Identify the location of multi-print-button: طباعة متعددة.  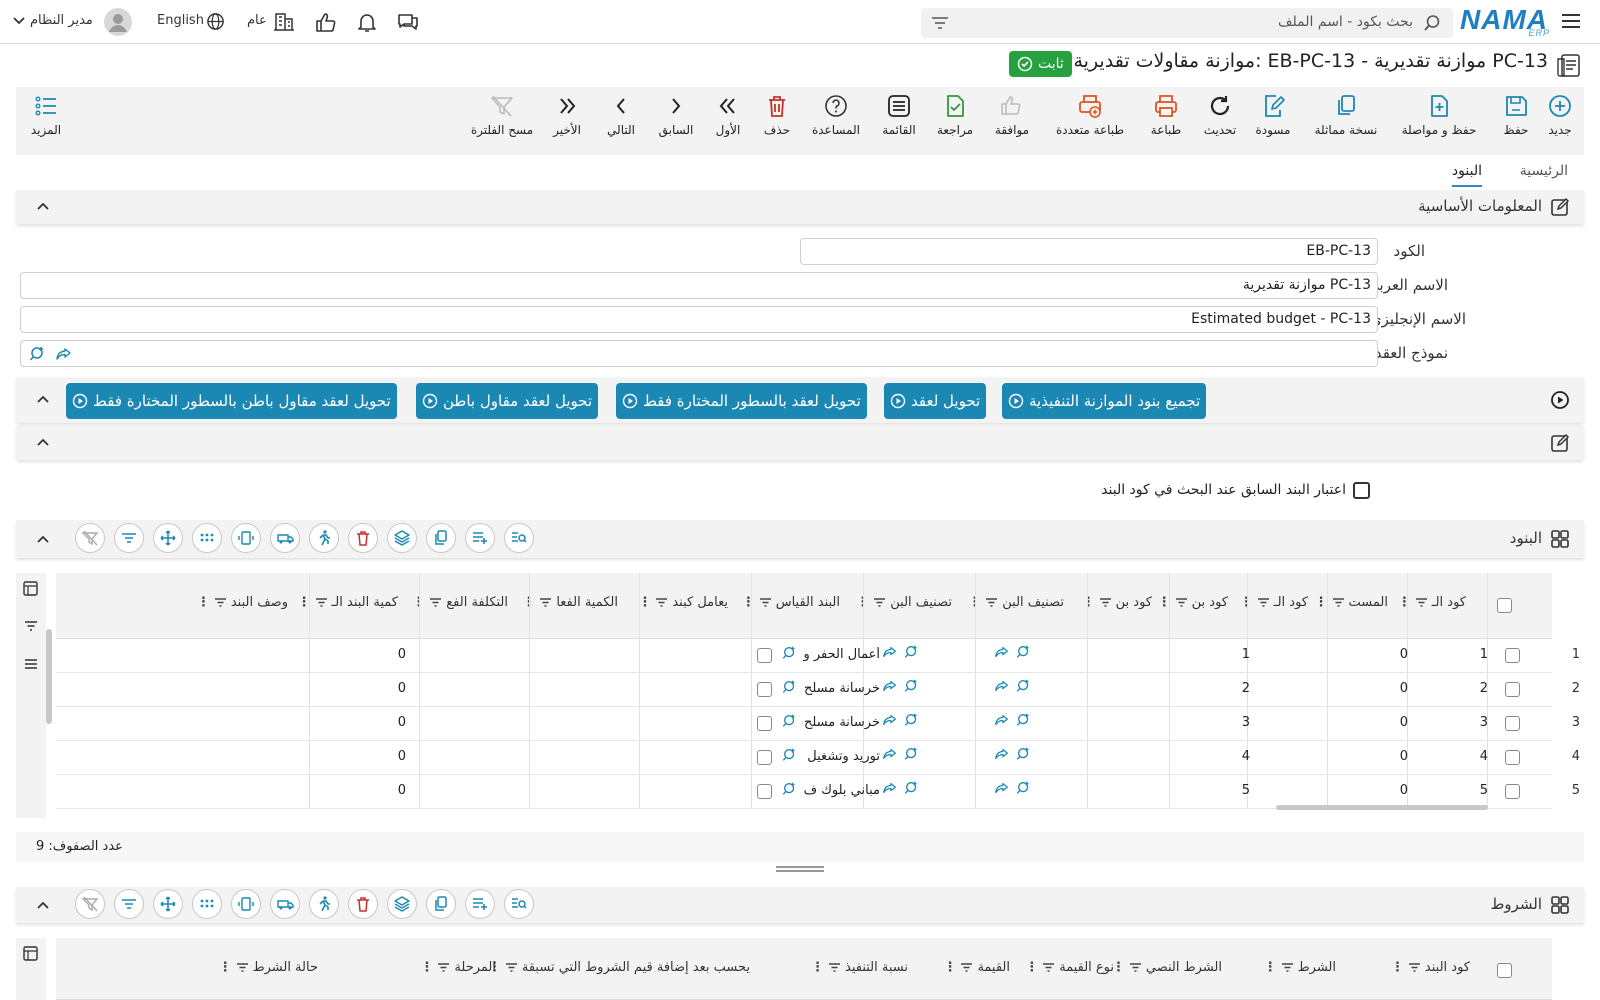
(1090, 115).